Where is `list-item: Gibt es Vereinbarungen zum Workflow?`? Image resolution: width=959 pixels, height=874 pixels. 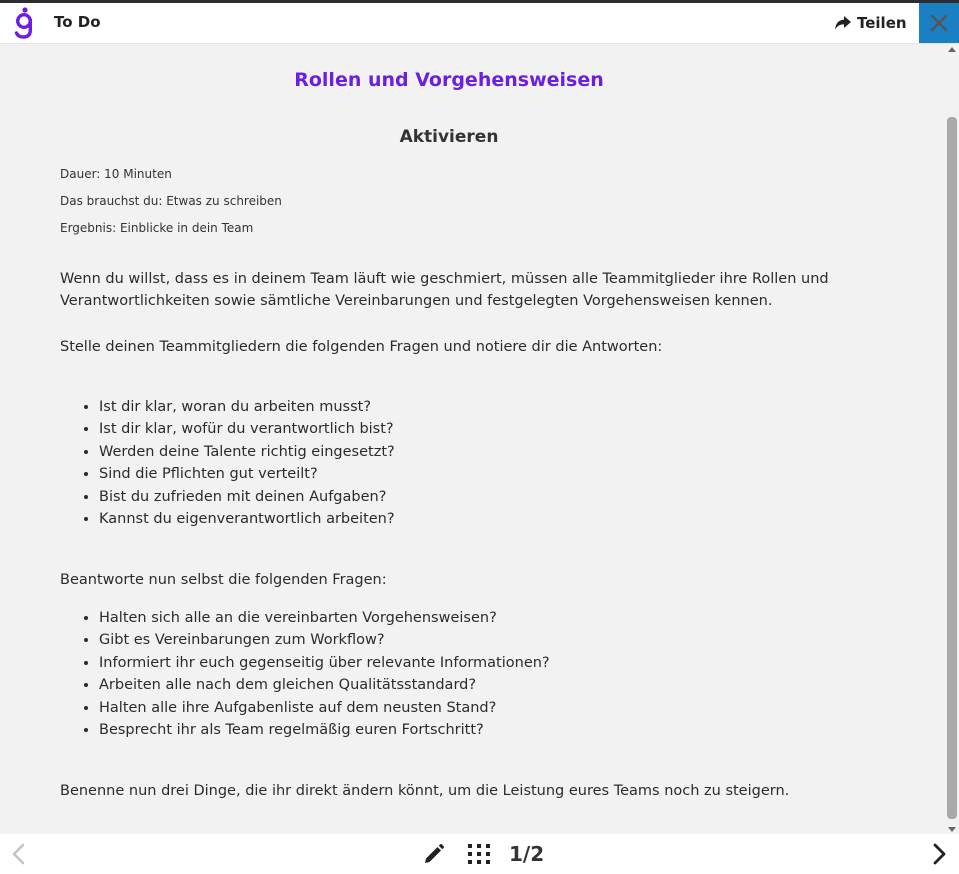
list-item: Gibt es Vereinbarungen zum Workflow? is located at coordinates (324, 640).